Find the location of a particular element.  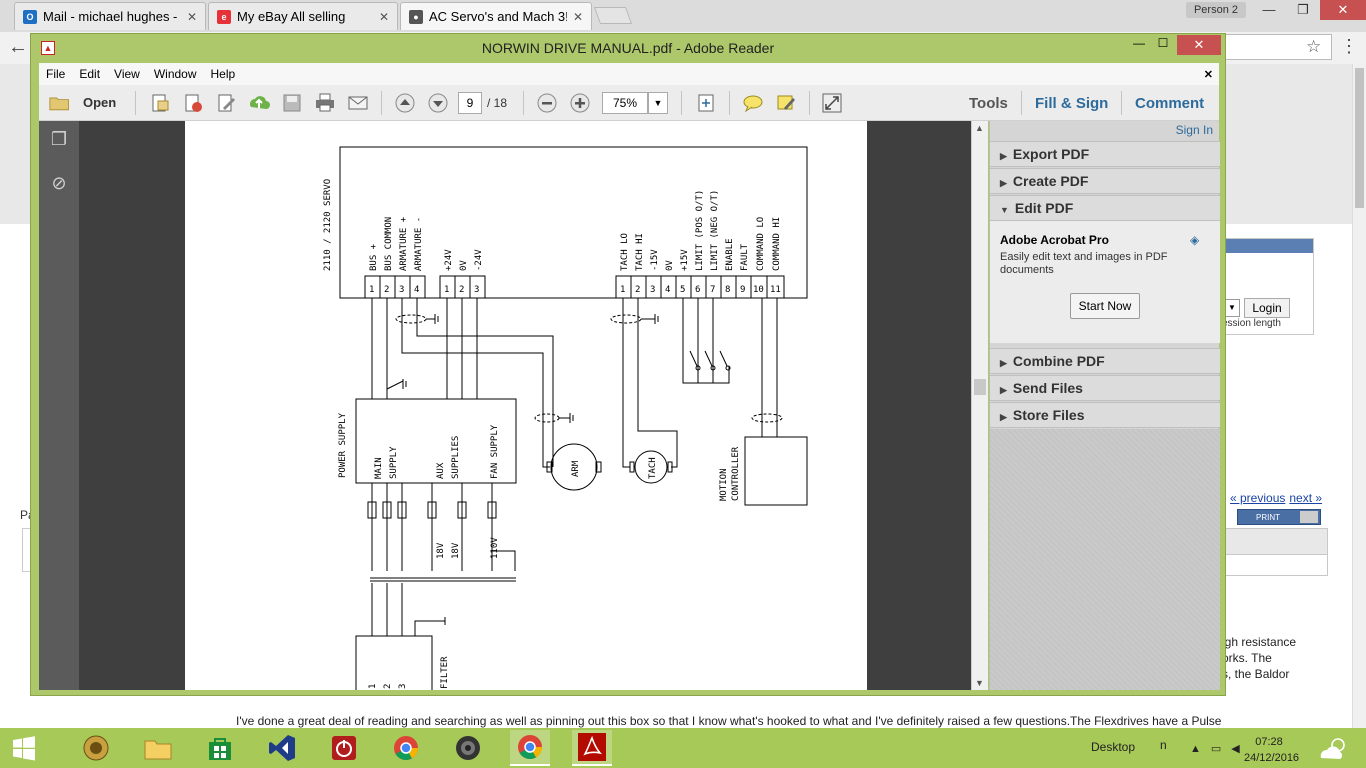

back-arrow-icon: ← is located at coordinates (18, 47).